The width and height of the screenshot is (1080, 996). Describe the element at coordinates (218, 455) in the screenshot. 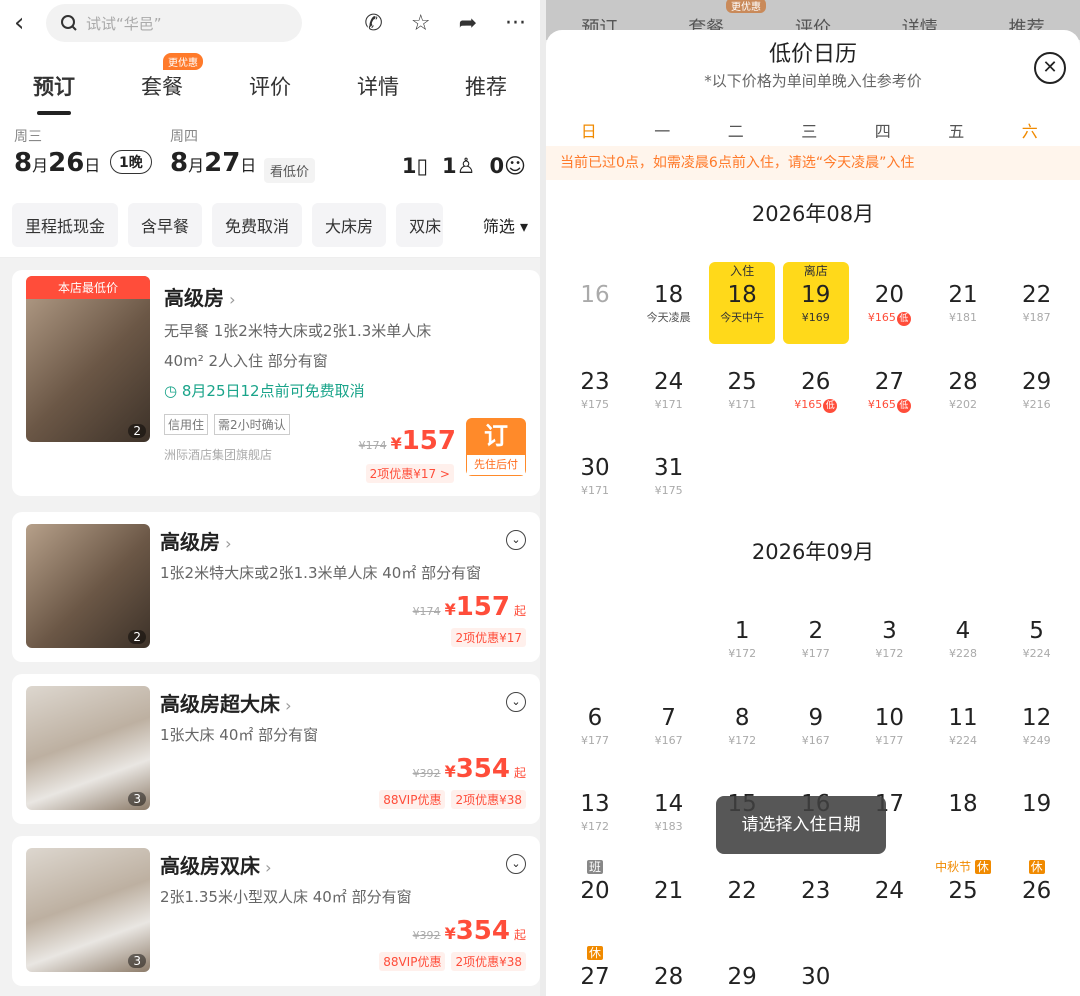

I see `vendor-name: 洲际酒店集团旗舰店` at that location.